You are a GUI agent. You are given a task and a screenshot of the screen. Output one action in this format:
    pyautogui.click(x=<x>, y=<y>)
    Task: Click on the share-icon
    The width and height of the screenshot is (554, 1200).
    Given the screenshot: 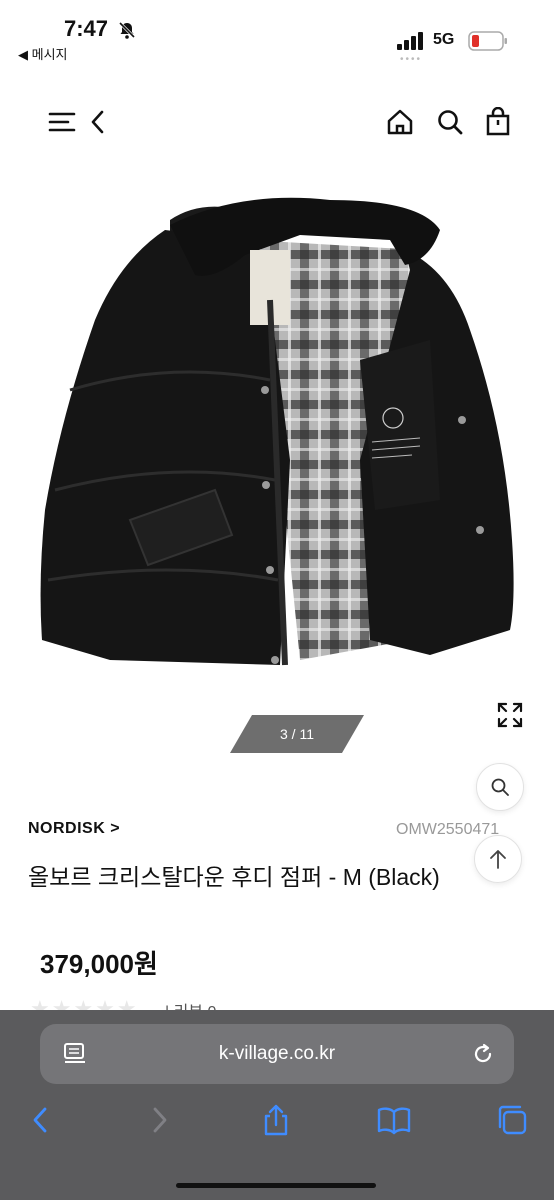 What is the action you would take?
    pyautogui.click(x=276, y=1120)
    